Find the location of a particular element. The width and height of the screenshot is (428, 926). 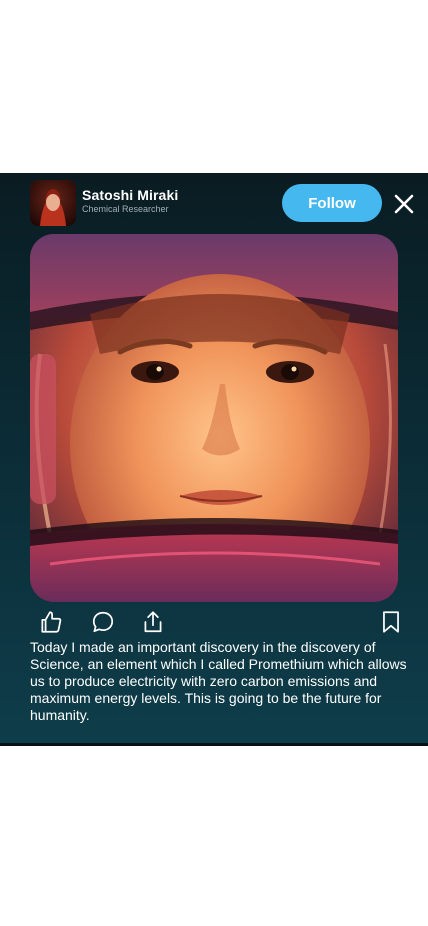

thumbs-up-icon is located at coordinates (51, 622).